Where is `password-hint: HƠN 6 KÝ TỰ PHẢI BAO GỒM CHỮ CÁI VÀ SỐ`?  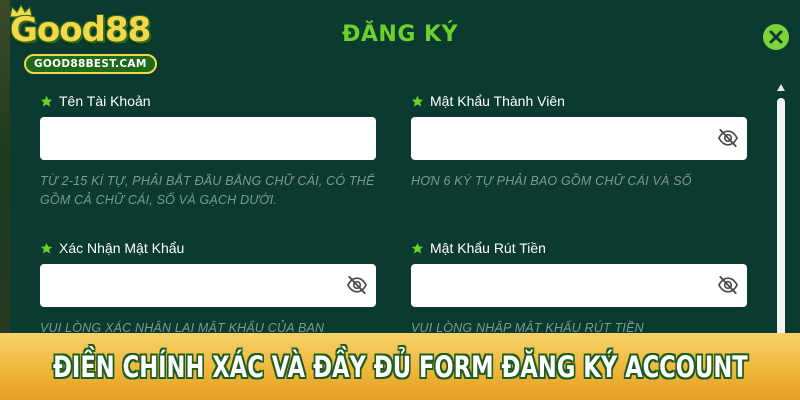 password-hint: HƠN 6 KÝ TỰ PHẢI BAO GỒM CHỮ CÁI VÀ SỐ is located at coordinates (551, 181).